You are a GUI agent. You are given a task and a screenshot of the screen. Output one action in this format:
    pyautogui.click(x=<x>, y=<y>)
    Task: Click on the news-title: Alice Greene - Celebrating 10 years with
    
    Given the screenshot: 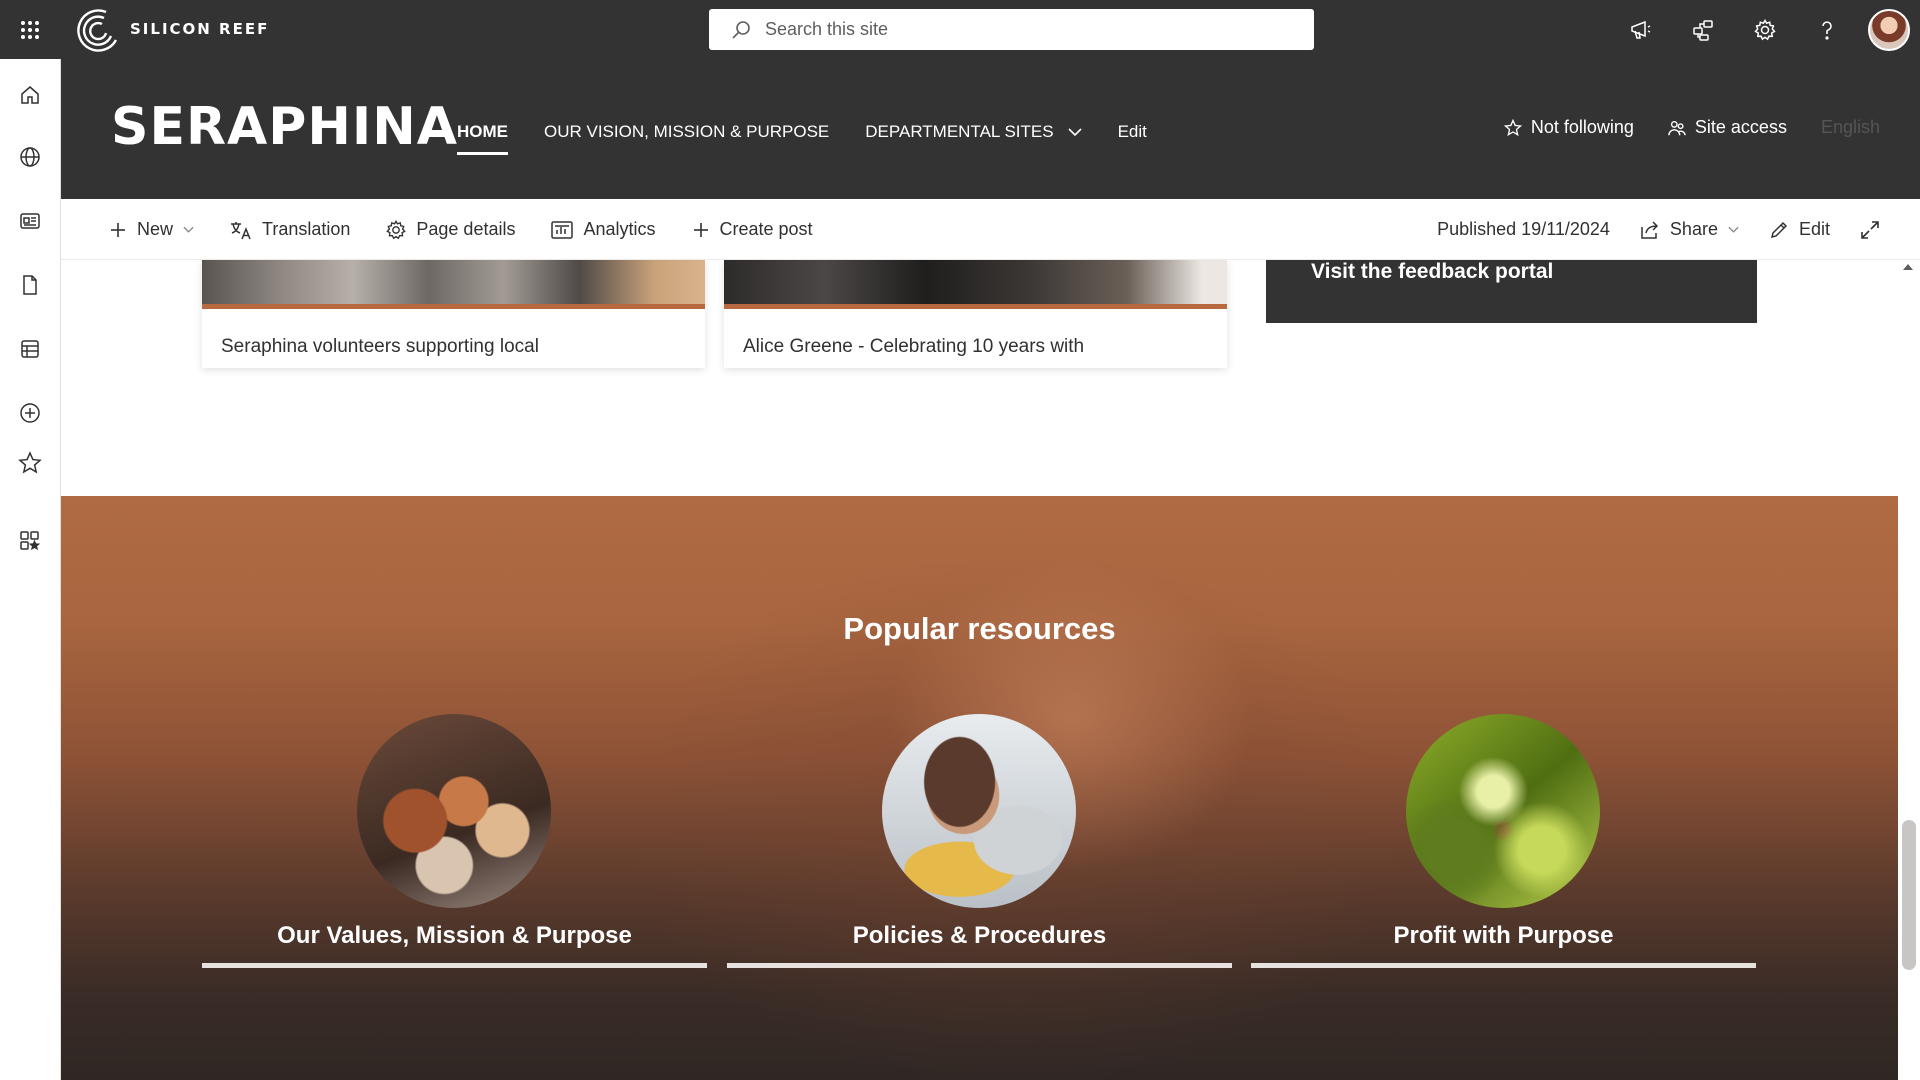 What is the action you would take?
    pyautogui.click(x=913, y=347)
    